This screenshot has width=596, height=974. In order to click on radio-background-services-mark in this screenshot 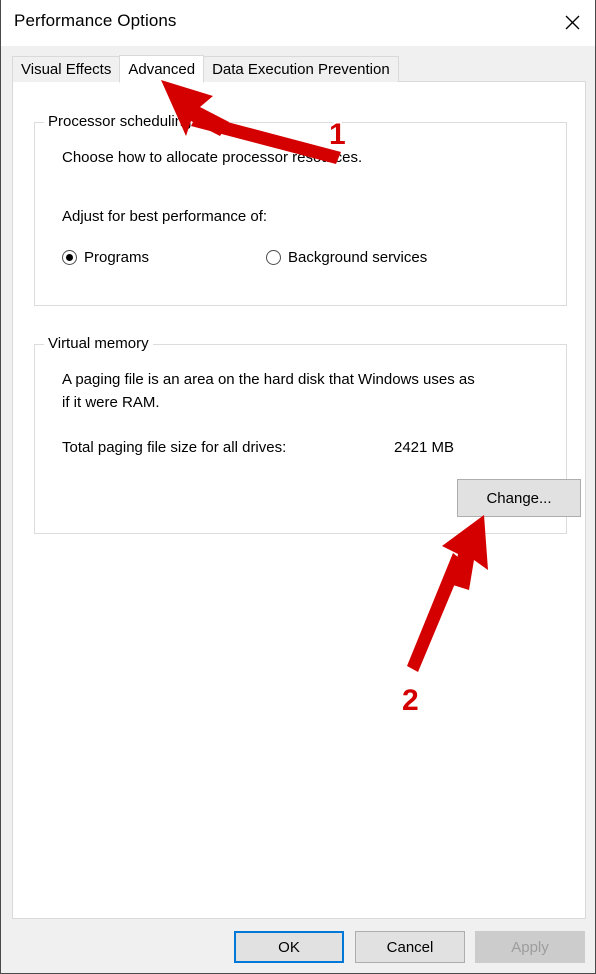, I will do `click(273, 257)`.